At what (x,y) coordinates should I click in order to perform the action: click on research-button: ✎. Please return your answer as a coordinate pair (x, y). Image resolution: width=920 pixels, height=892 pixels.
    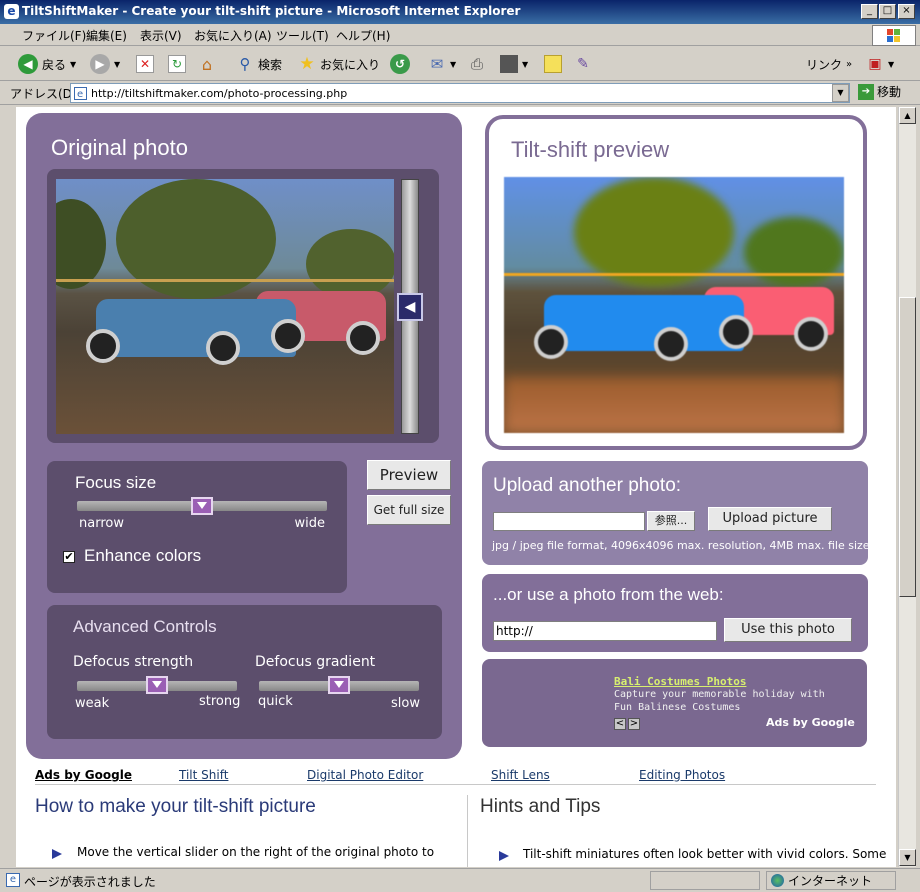
    Looking at the image, I should click on (583, 64).